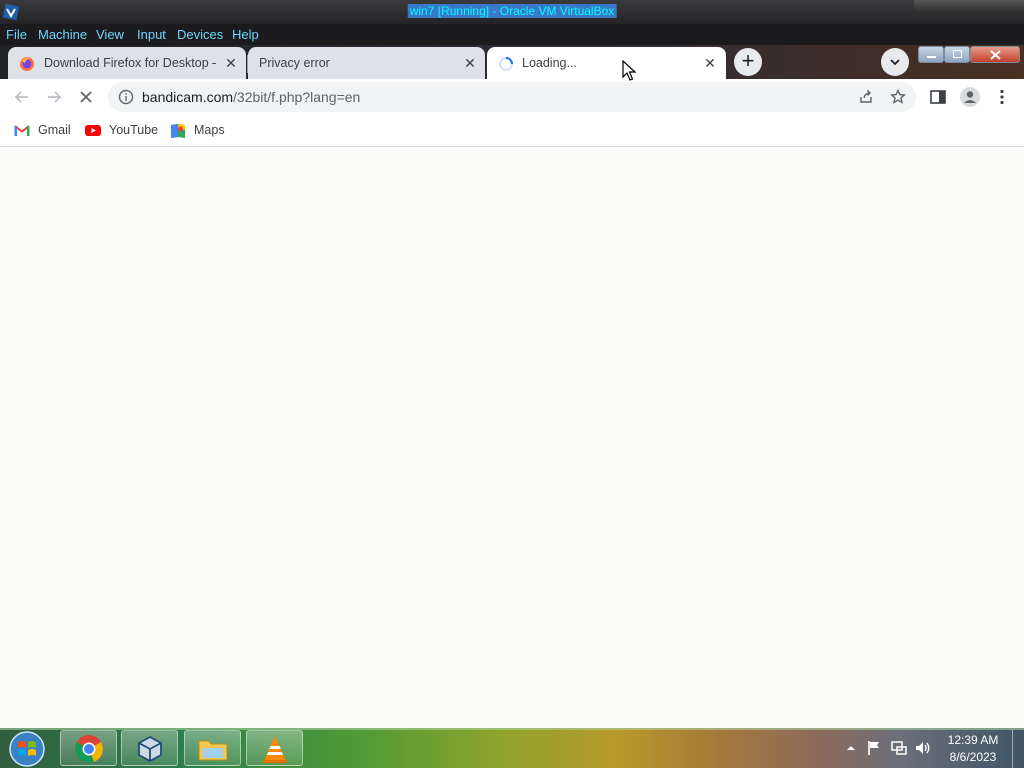 This screenshot has height=768, width=1024. Describe the element at coordinates (899, 748) in the screenshot. I see `network-icon` at that location.